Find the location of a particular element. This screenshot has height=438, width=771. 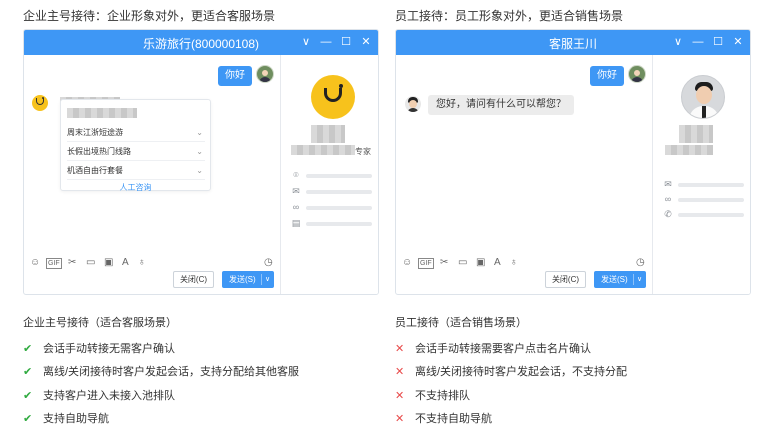

profile-title: 专家 is located at coordinates (363, 151).